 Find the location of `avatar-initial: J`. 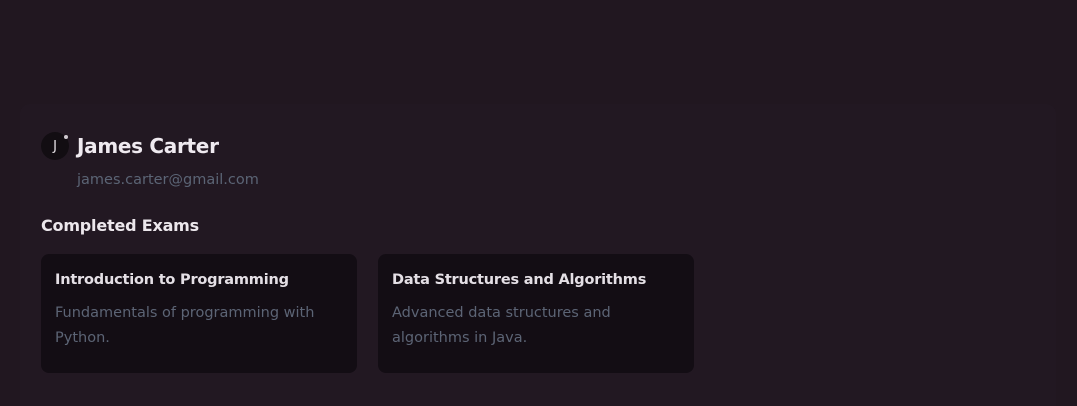

avatar-initial: J is located at coordinates (55, 146).